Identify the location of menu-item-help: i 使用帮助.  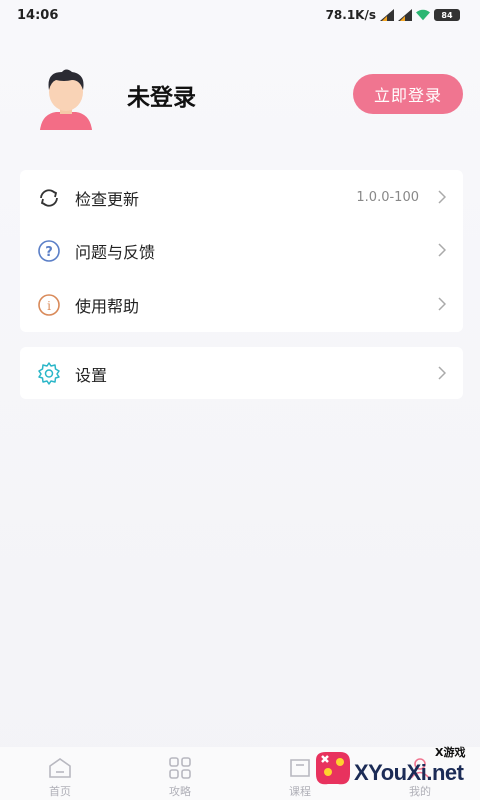
(241, 304).